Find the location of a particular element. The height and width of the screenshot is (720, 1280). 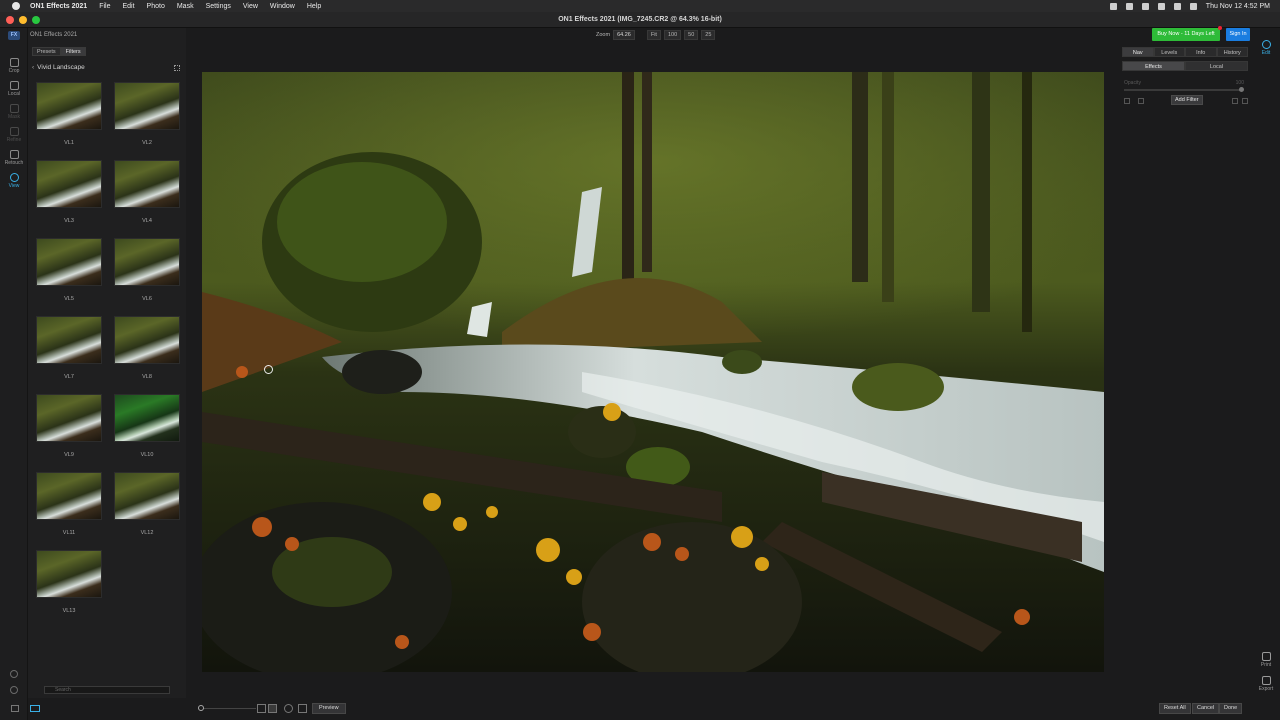

preset-thumbnail: VL10 is located at coordinates (147, 428).